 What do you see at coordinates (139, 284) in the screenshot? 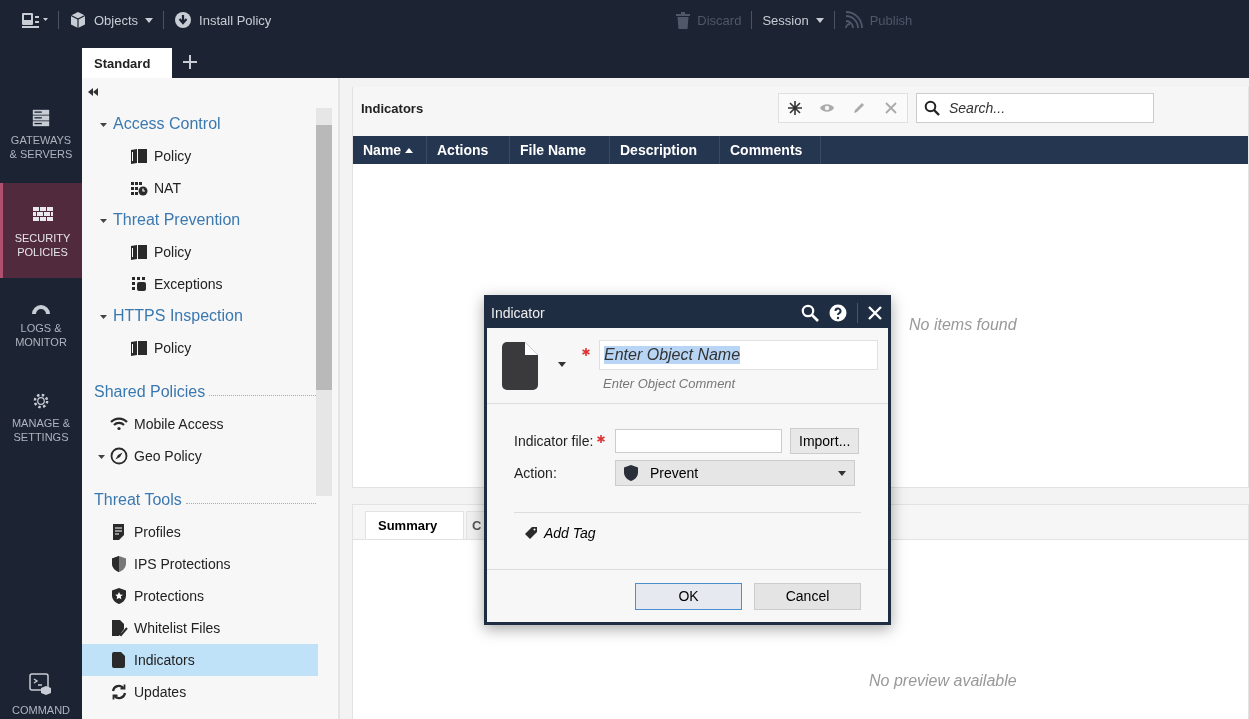
I see `dots-icon` at bounding box center [139, 284].